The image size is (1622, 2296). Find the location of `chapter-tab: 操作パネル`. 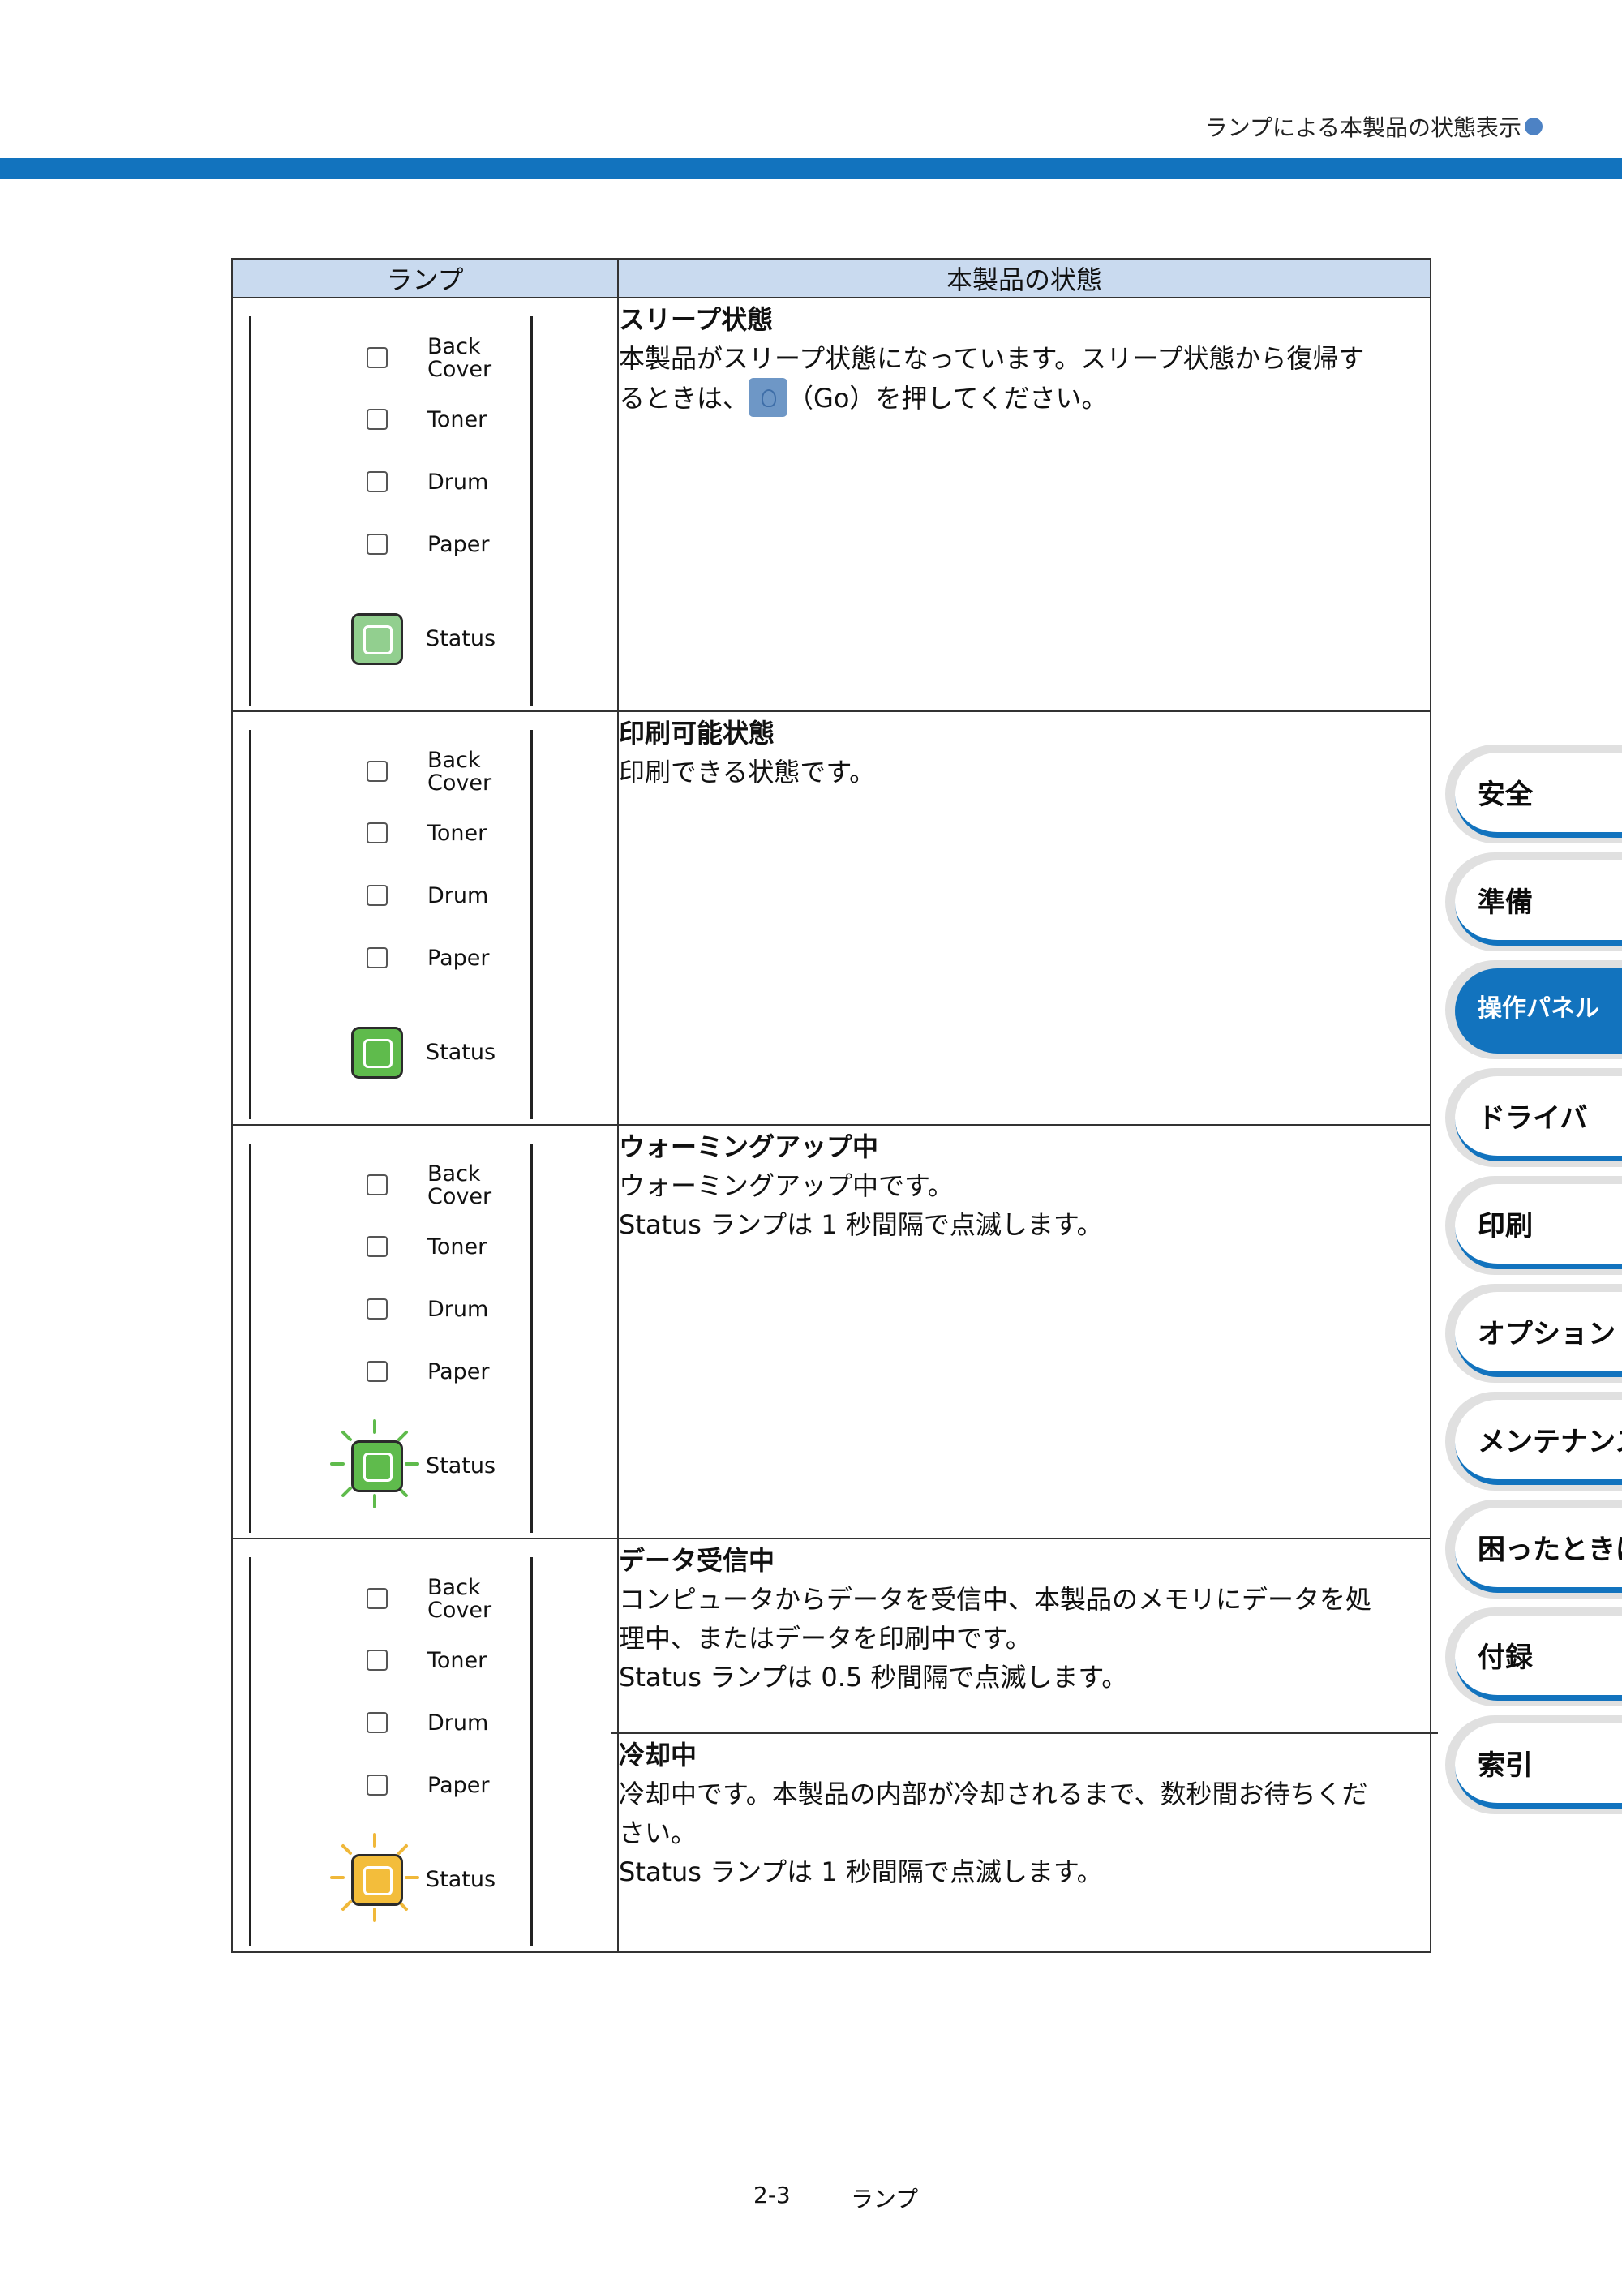

chapter-tab: 操作パネル is located at coordinates (1534, 1009).